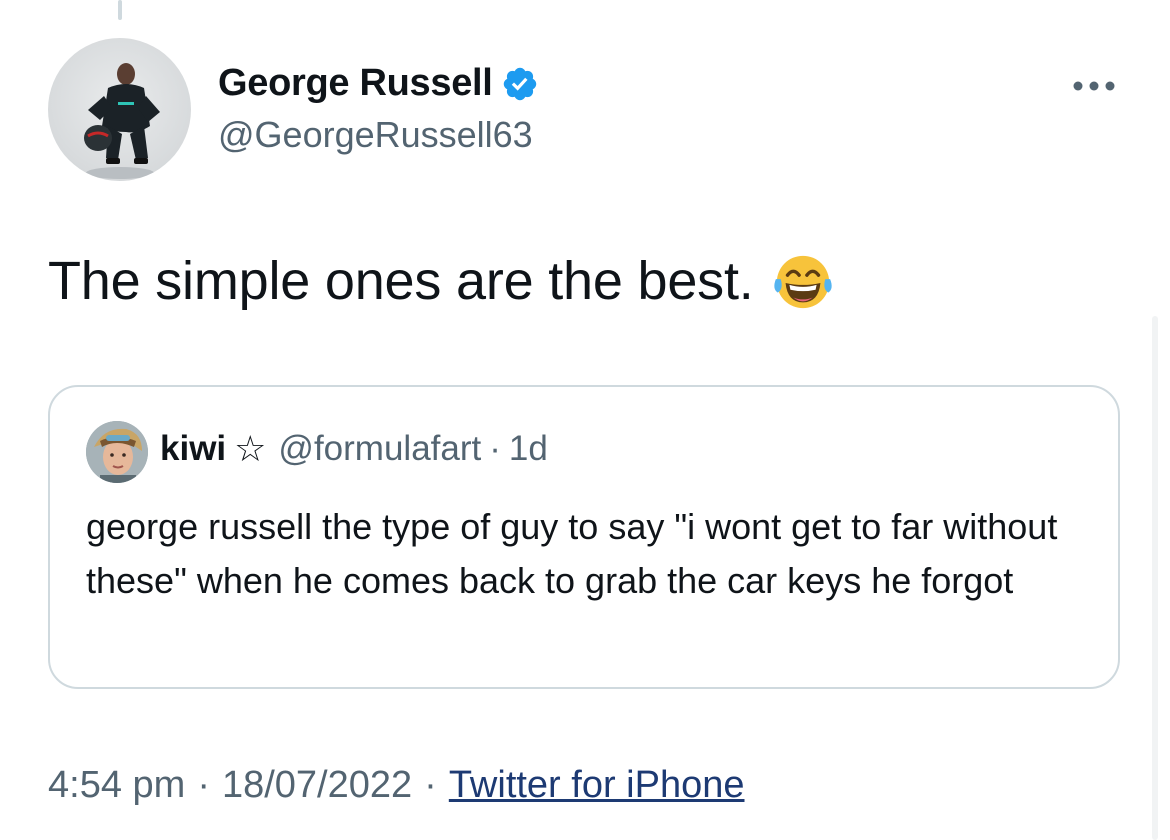  What do you see at coordinates (375, 135) in the screenshot?
I see `author-handle: @GeorgeRussell63` at bounding box center [375, 135].